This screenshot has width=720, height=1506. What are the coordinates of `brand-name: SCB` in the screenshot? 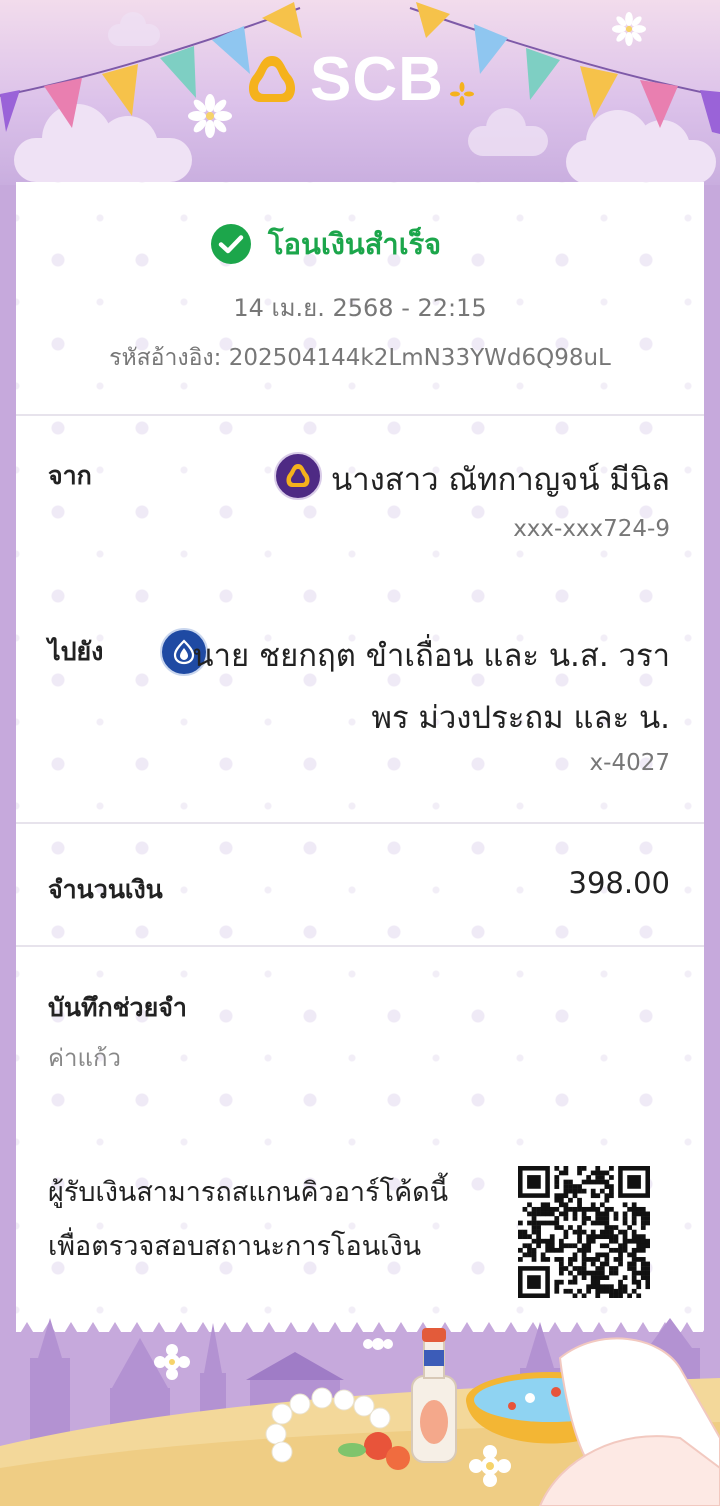 It's located at (377, 79).